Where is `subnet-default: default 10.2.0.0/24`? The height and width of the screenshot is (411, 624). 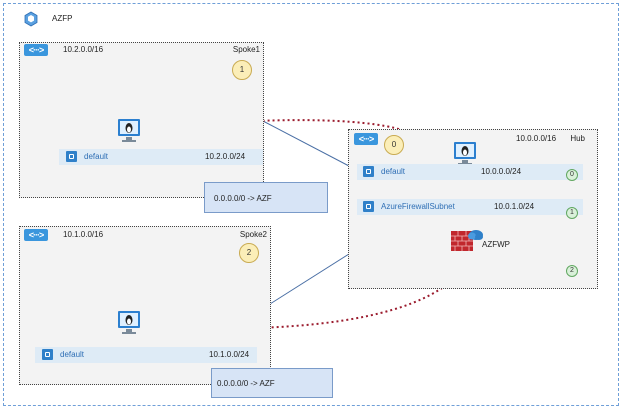 subnet-default: default 10.2.0.0/24 is located at coordinates (161, 157).